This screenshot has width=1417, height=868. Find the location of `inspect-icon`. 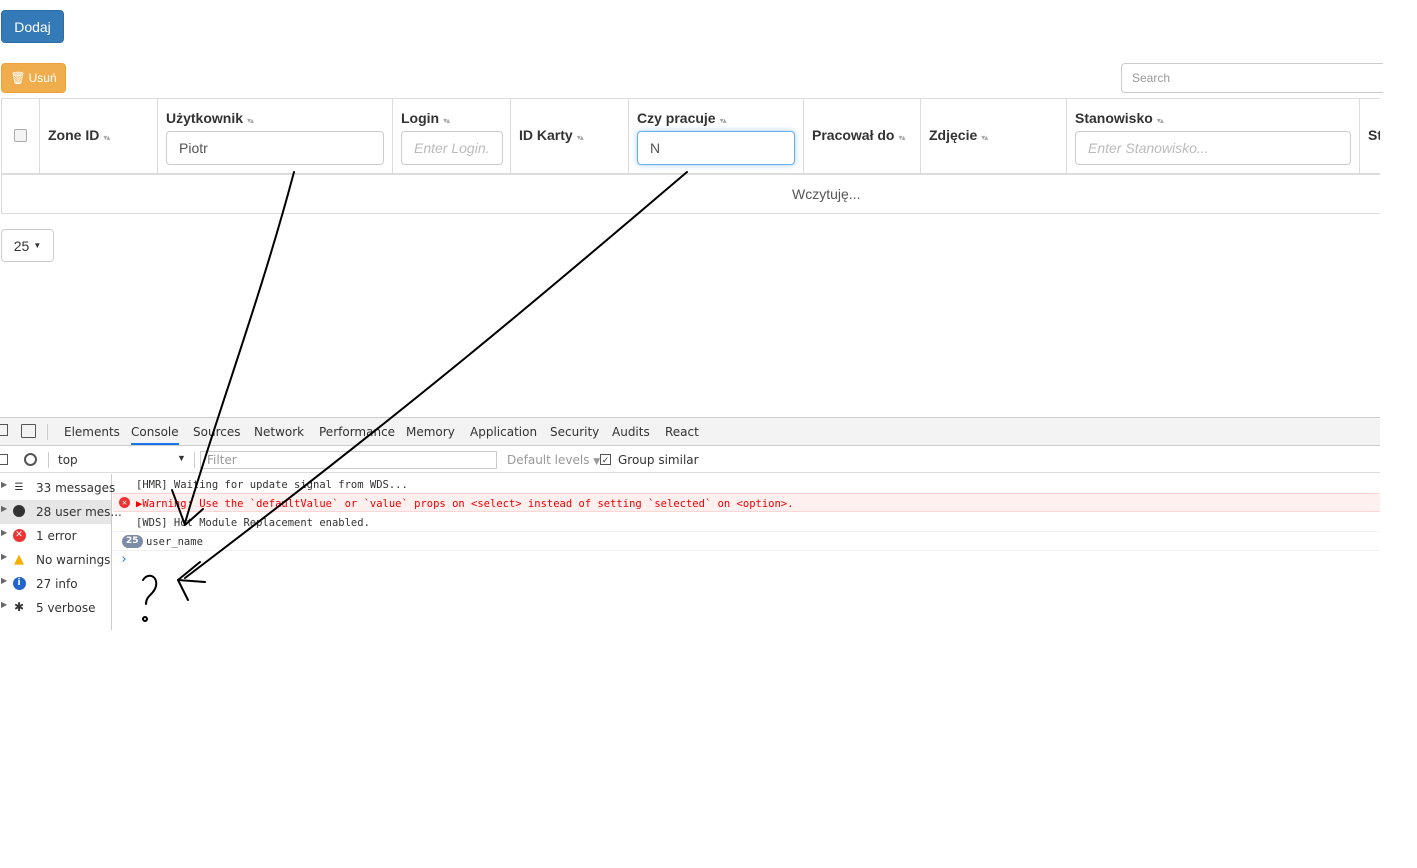

inspect-icon is located at coordinates (4, 430).